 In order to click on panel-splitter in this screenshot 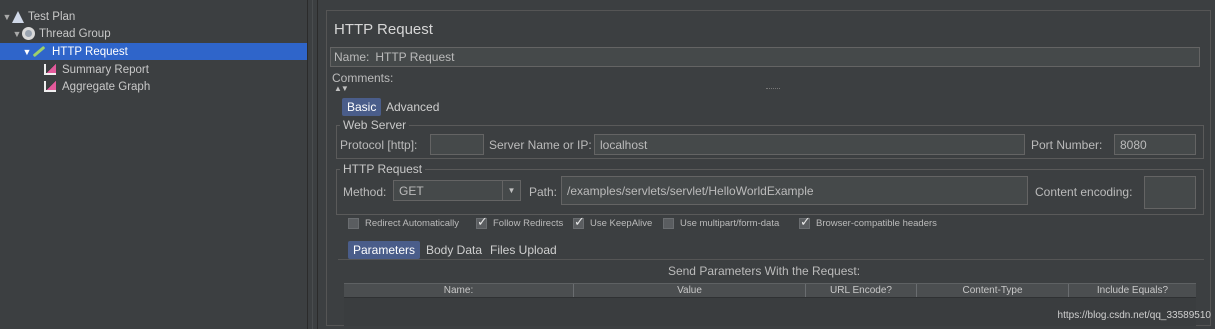, I will do `click(313, 164)`.